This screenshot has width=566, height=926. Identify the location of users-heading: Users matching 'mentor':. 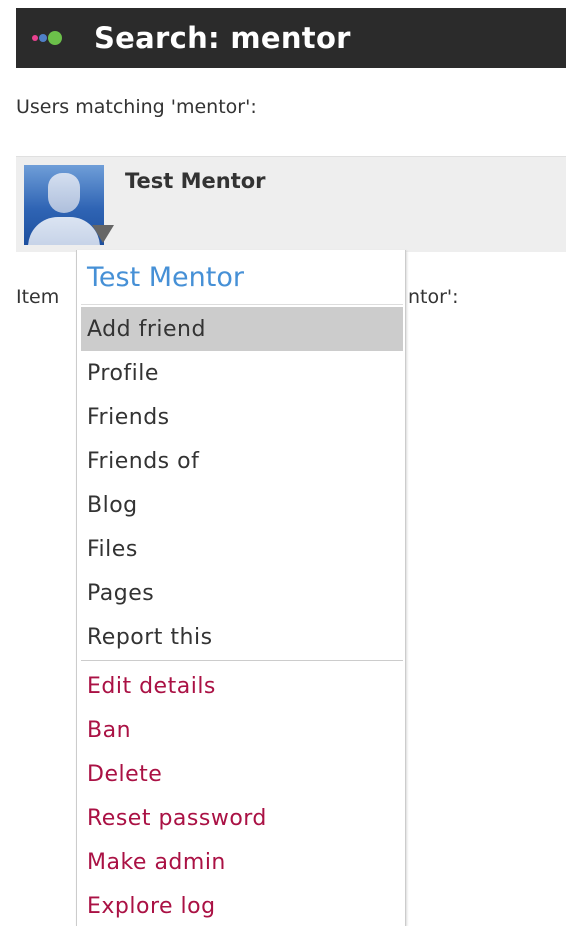
(136, 107).